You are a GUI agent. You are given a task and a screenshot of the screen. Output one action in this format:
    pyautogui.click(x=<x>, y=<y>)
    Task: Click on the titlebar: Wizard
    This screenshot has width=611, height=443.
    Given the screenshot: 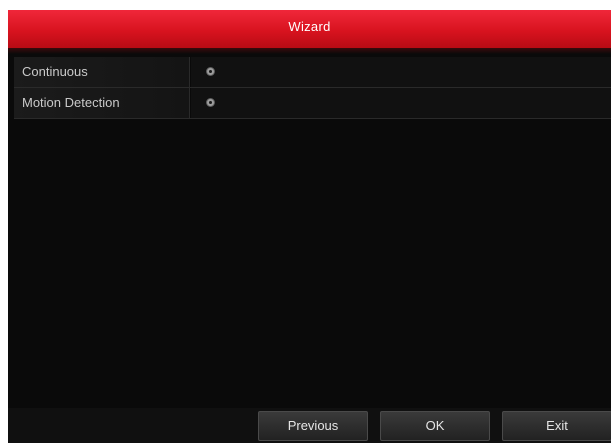 What is the action you would take?
    pyautogui.click(x=309, y=29)
    